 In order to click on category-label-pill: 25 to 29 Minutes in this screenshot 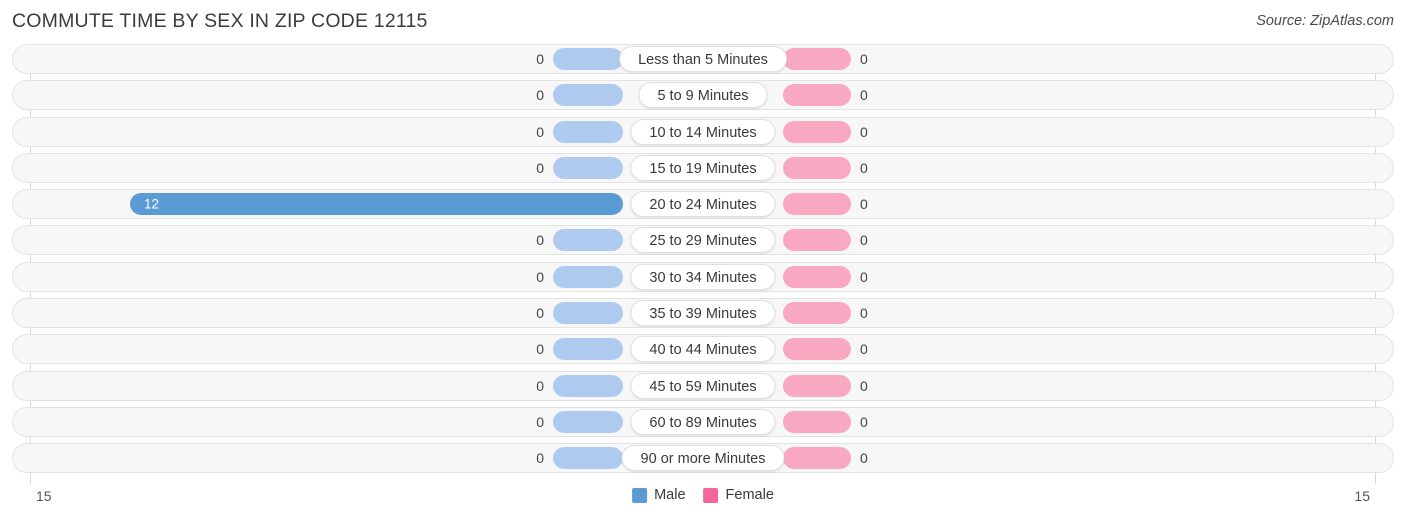, I will do `click(703, 240)`.